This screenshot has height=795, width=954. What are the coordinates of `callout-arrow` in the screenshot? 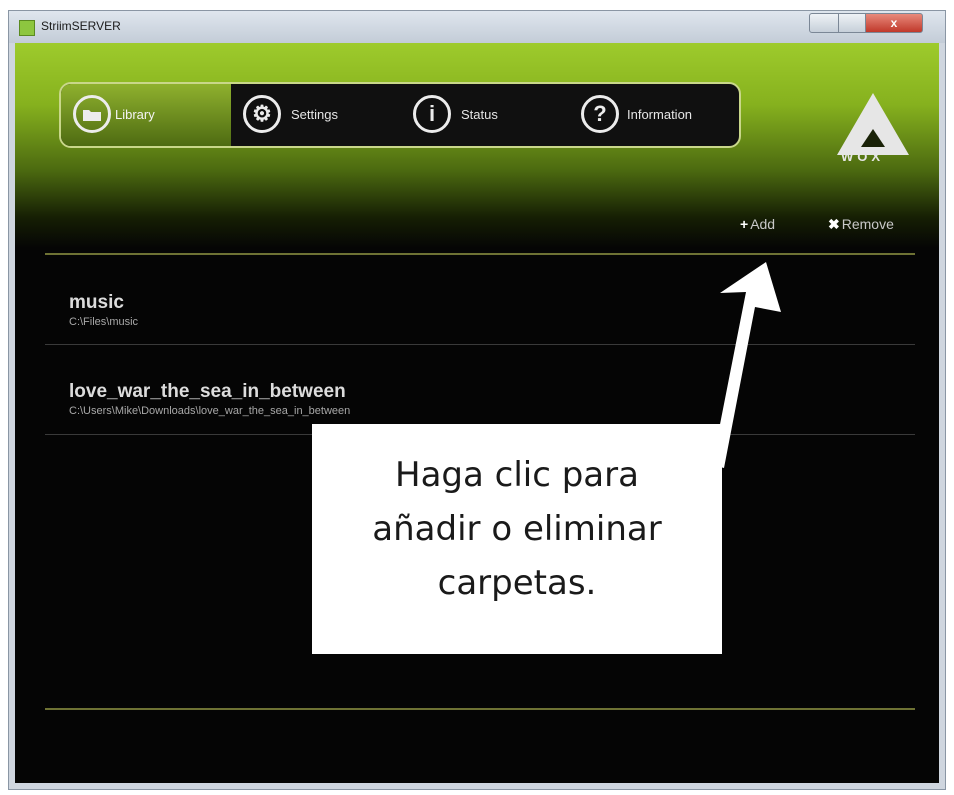 It's located at (746, 365).